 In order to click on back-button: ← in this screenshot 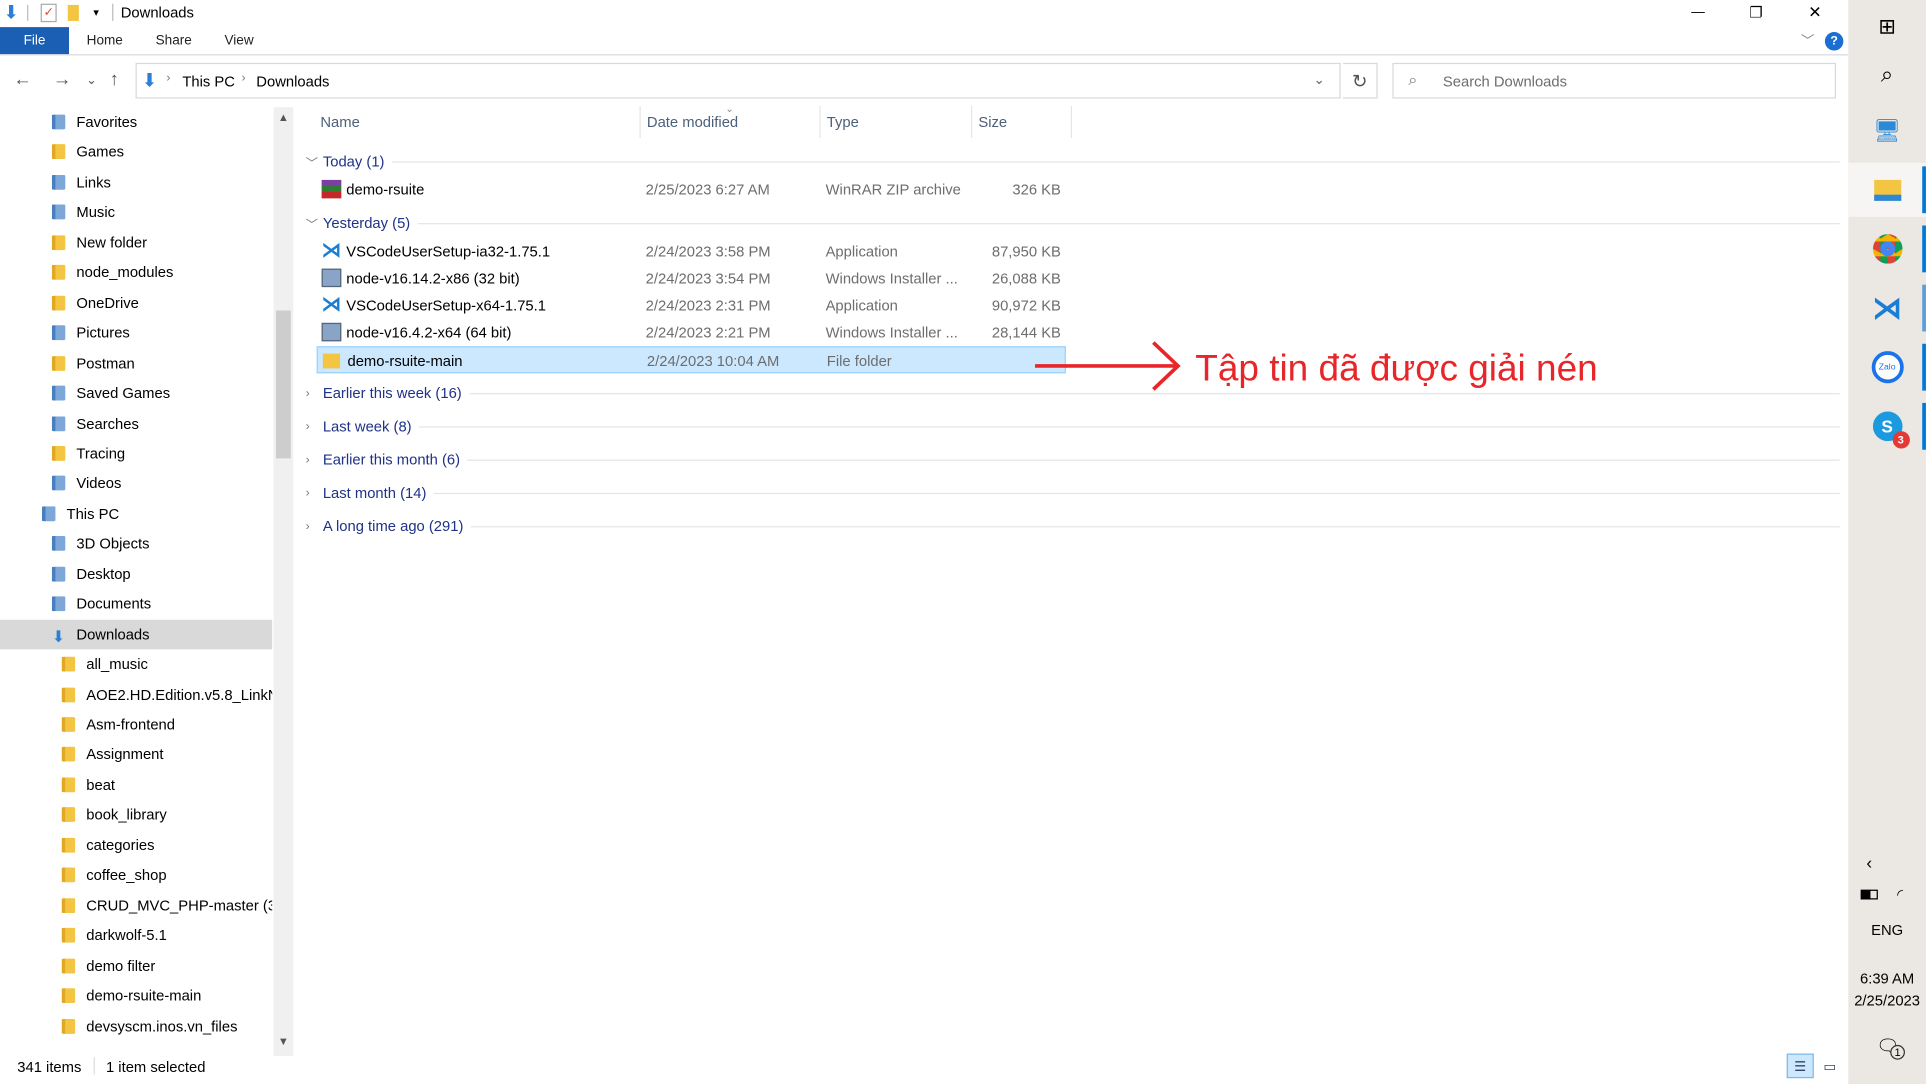, I will do `click(23, 79)`.